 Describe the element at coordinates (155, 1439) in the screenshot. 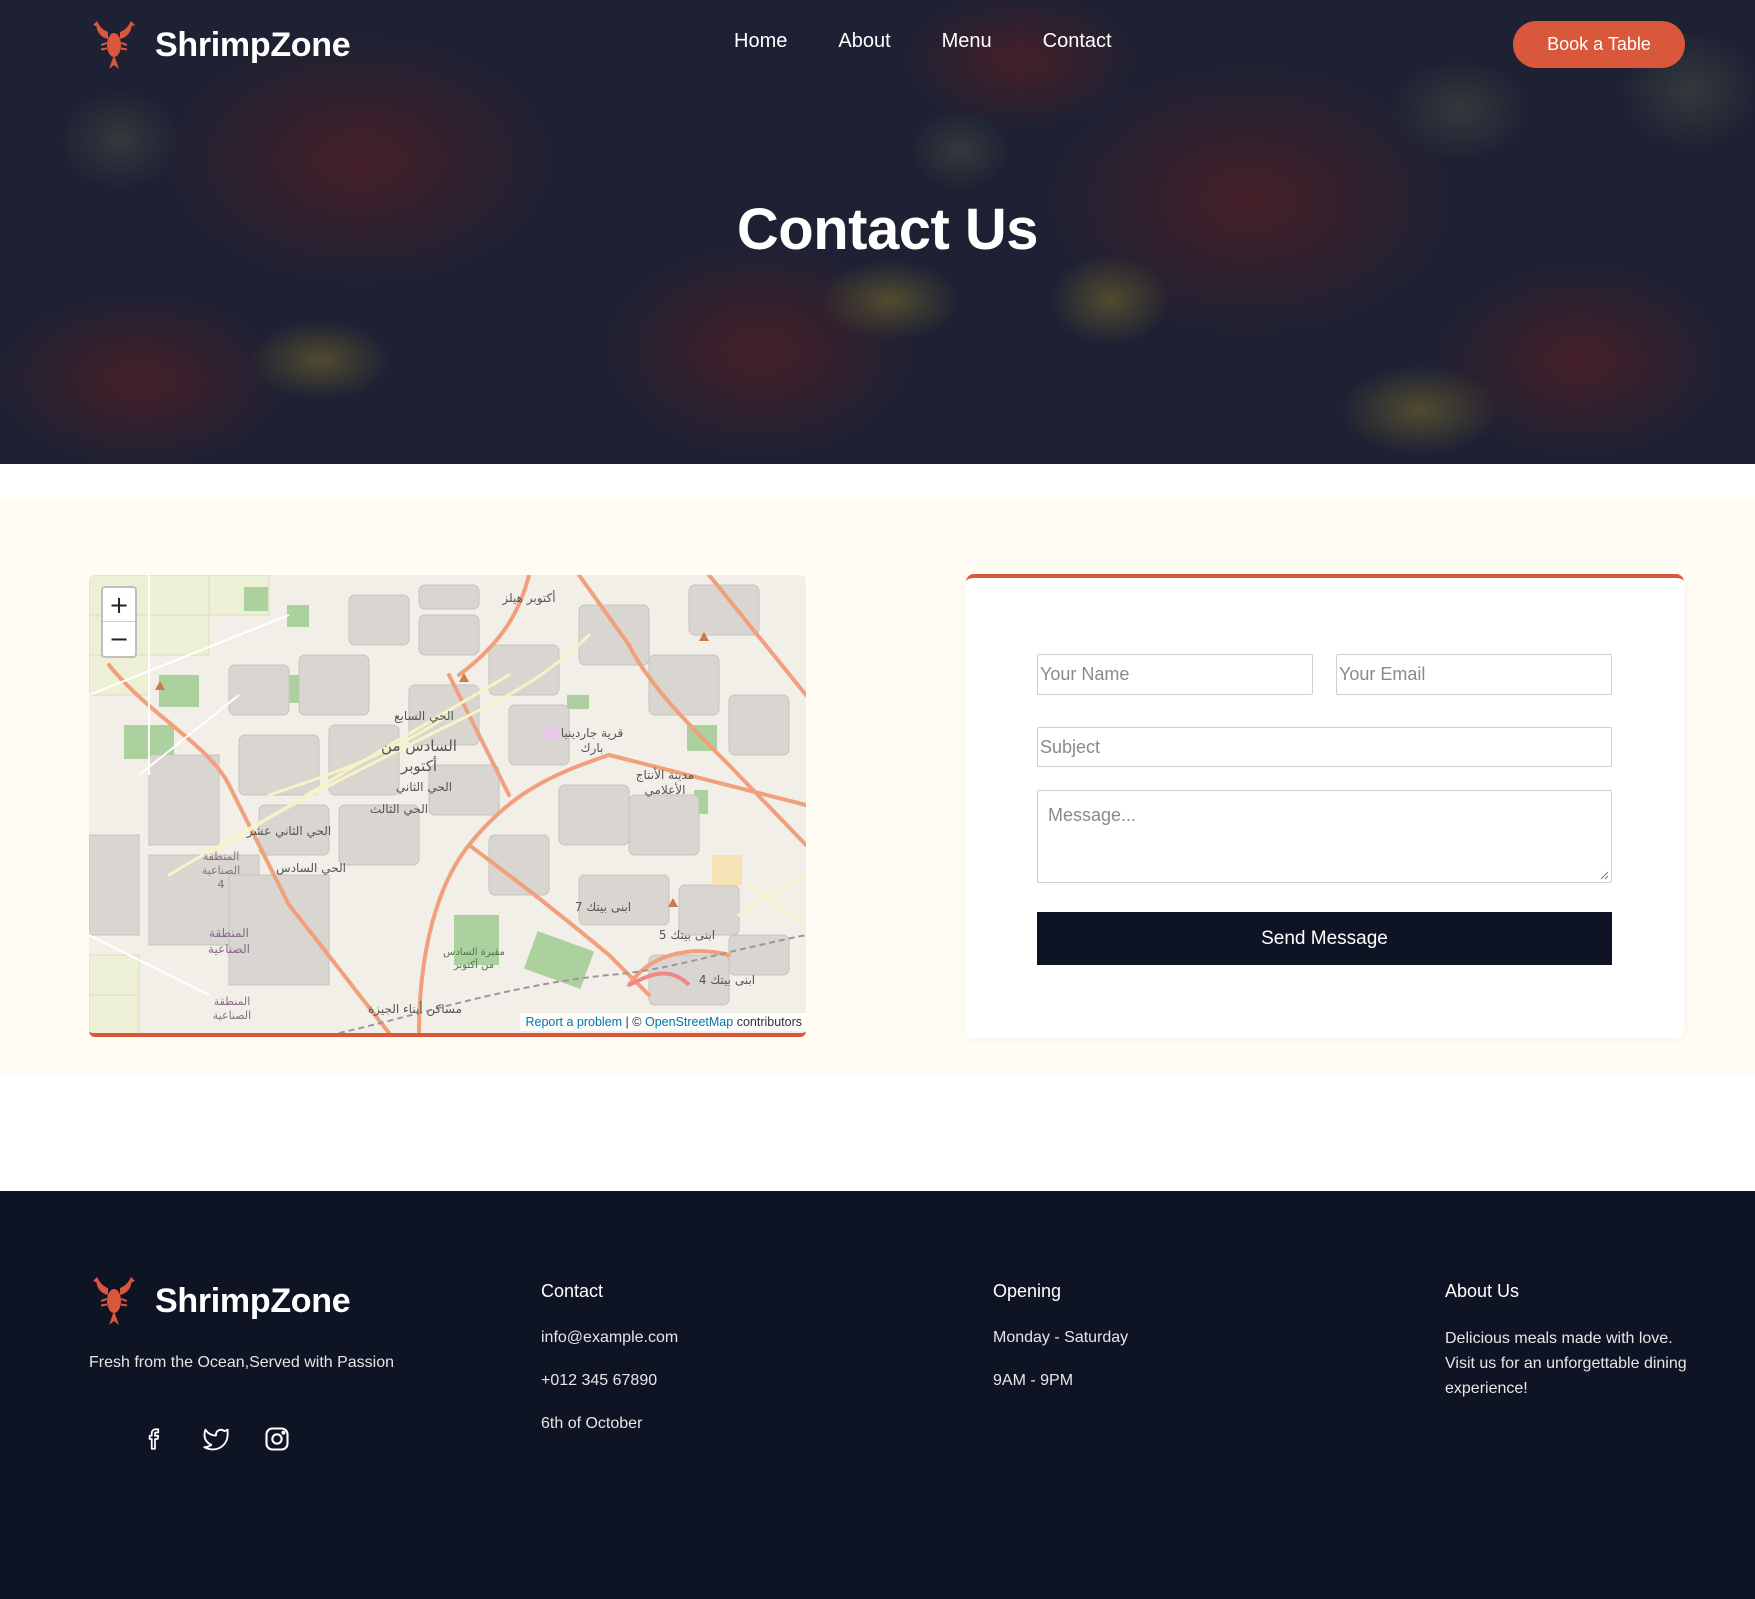

I see `facebook-icon` at that location.